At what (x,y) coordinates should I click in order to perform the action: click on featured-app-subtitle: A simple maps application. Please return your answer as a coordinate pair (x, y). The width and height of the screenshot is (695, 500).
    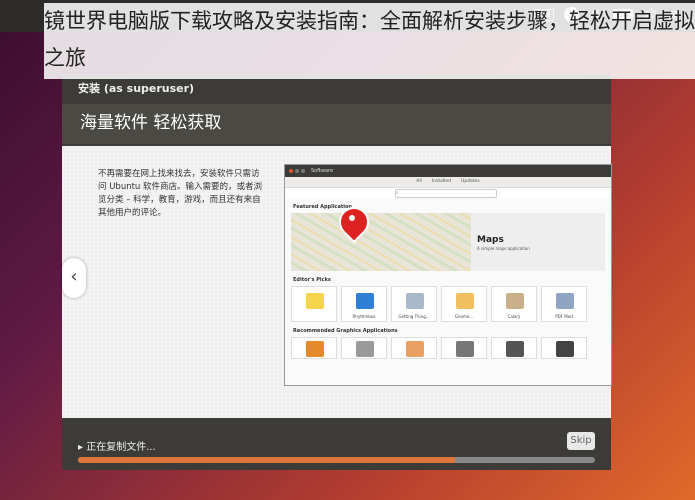
    Looking at the image, I should click on (503, 248).